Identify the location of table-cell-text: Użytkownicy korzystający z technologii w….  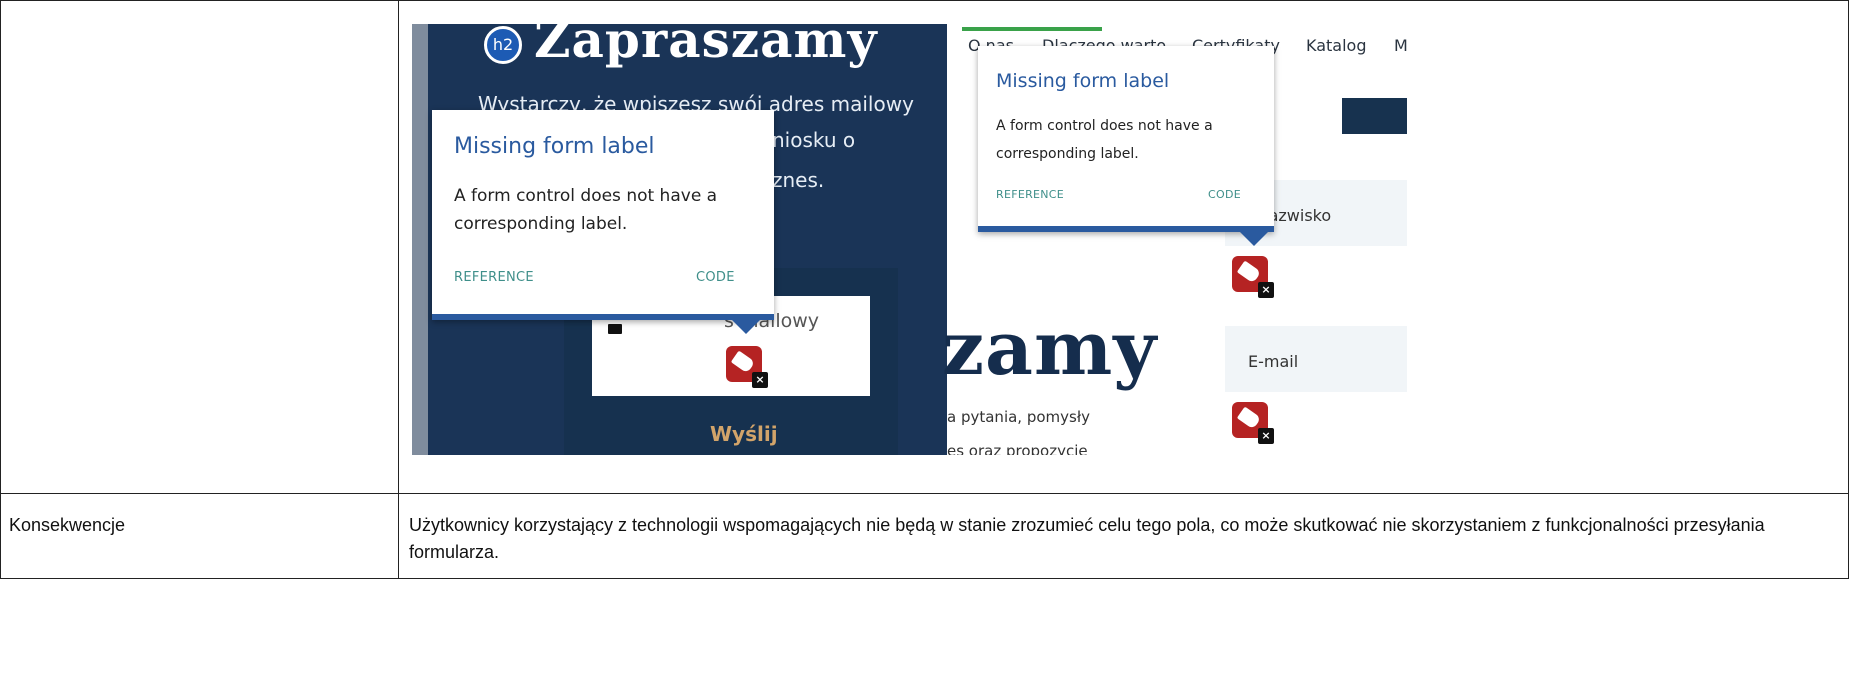
(1123, 536).